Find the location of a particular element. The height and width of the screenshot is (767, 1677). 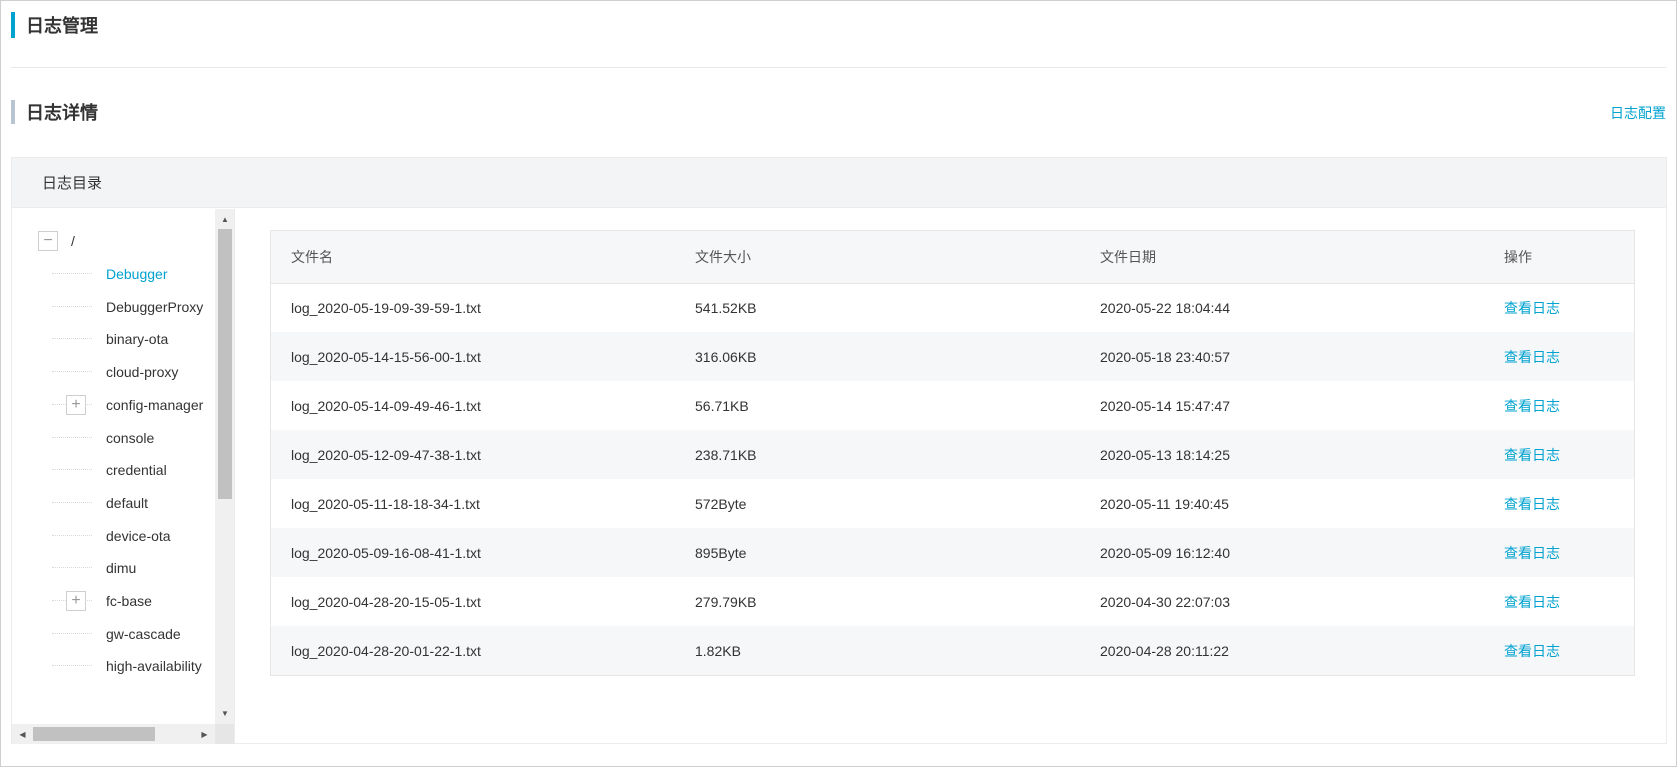

tree-item: device-ota is located at coordinates (112, 536).